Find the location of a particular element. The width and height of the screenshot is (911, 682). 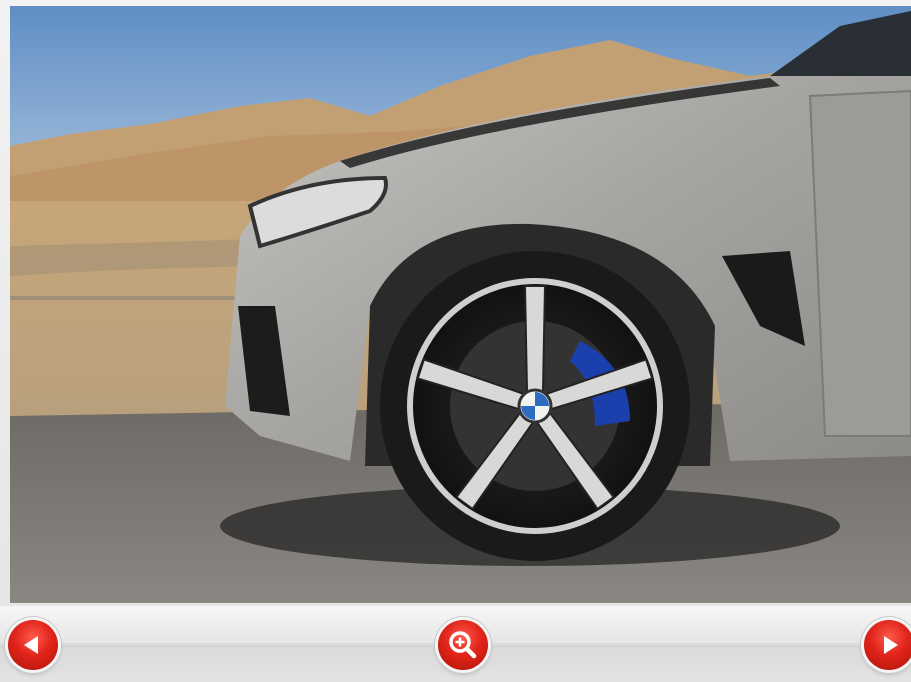

zoom-in-button is located at coordinates (463, 645).